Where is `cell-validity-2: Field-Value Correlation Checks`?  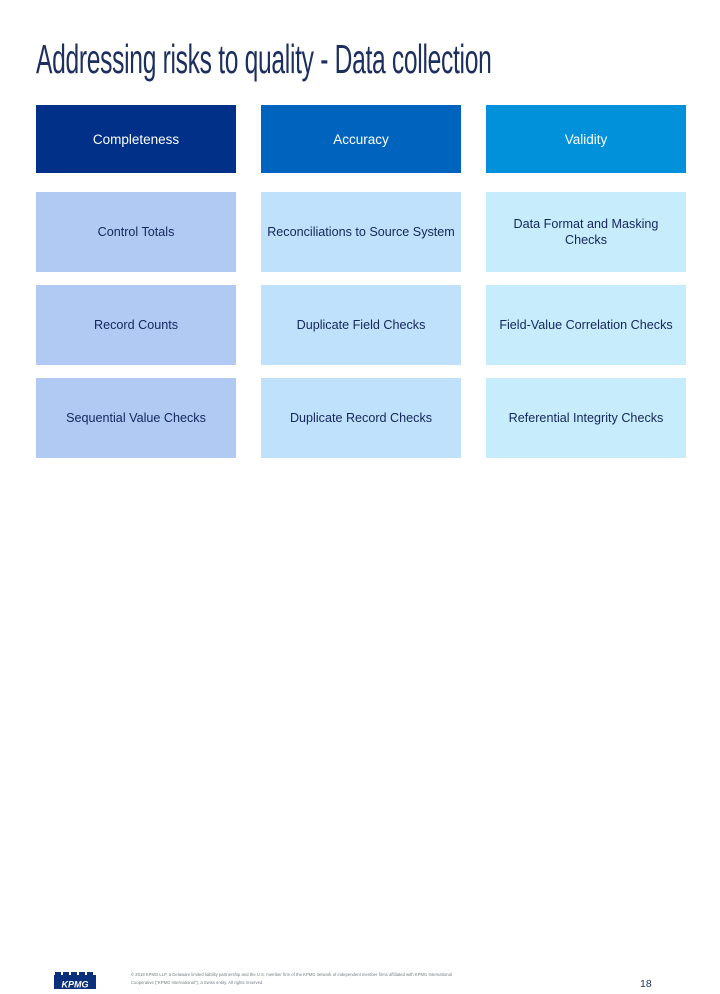
cell-validity-2: Field-Value Correlation Checks is located at coordinates (586, 325).